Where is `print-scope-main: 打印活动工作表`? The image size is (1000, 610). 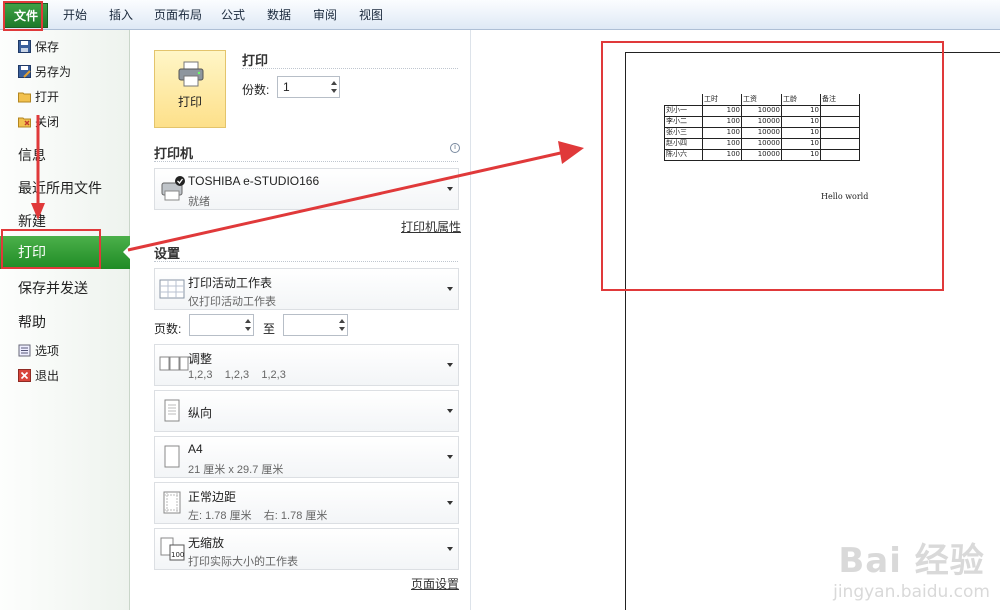 print-scope-main: 打印活动工作表 is located at coordinates (230, 283).